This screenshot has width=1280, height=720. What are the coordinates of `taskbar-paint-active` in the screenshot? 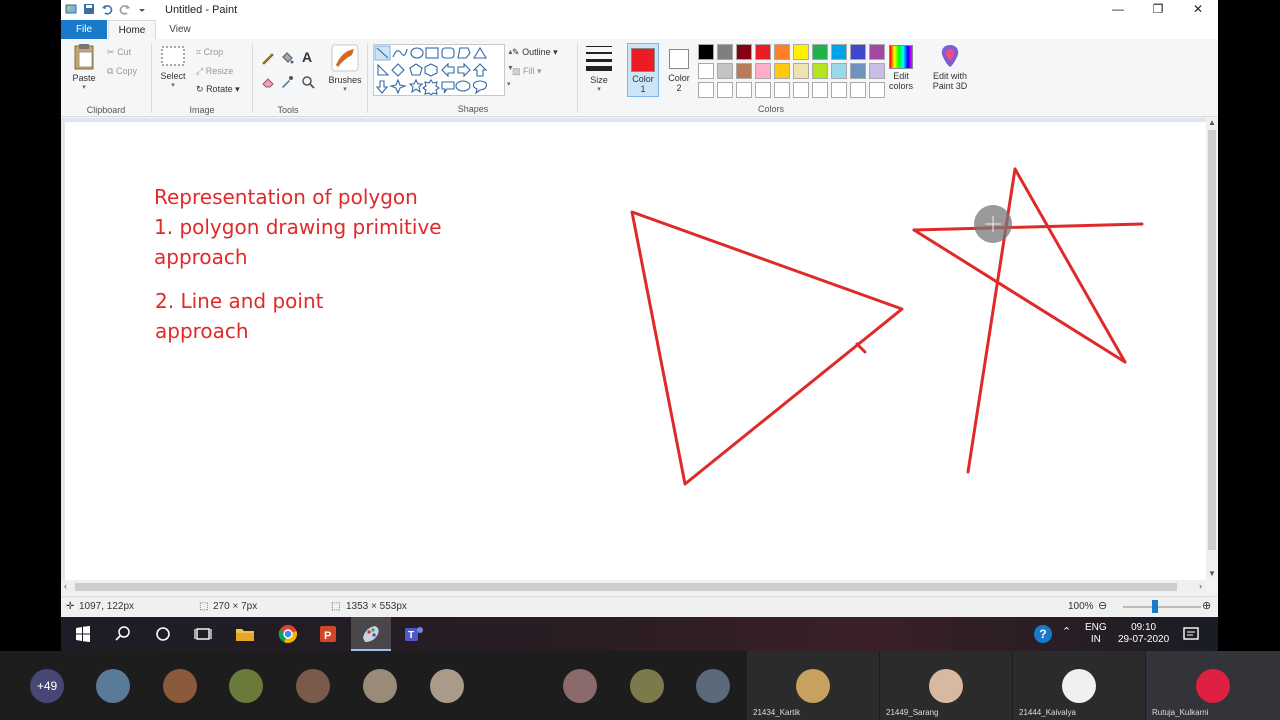 It's located at (371, 634).